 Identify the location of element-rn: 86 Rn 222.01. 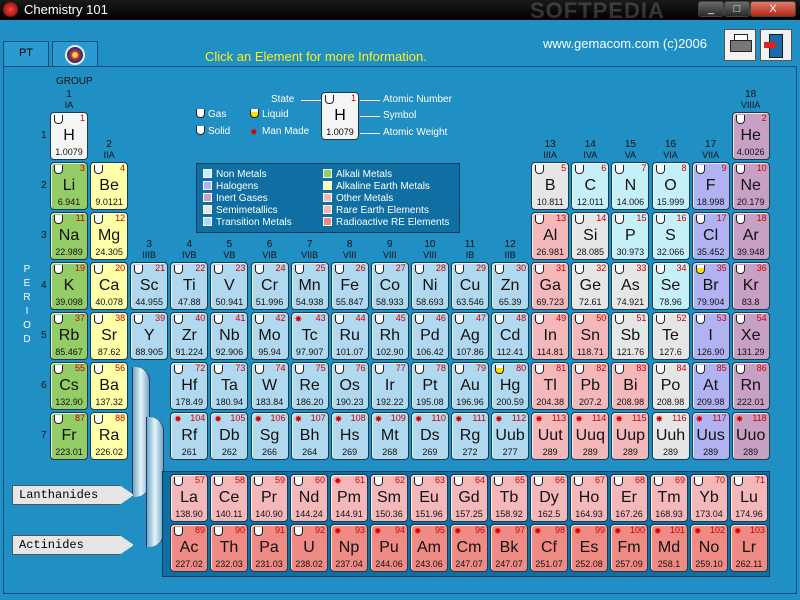
(750, 386).